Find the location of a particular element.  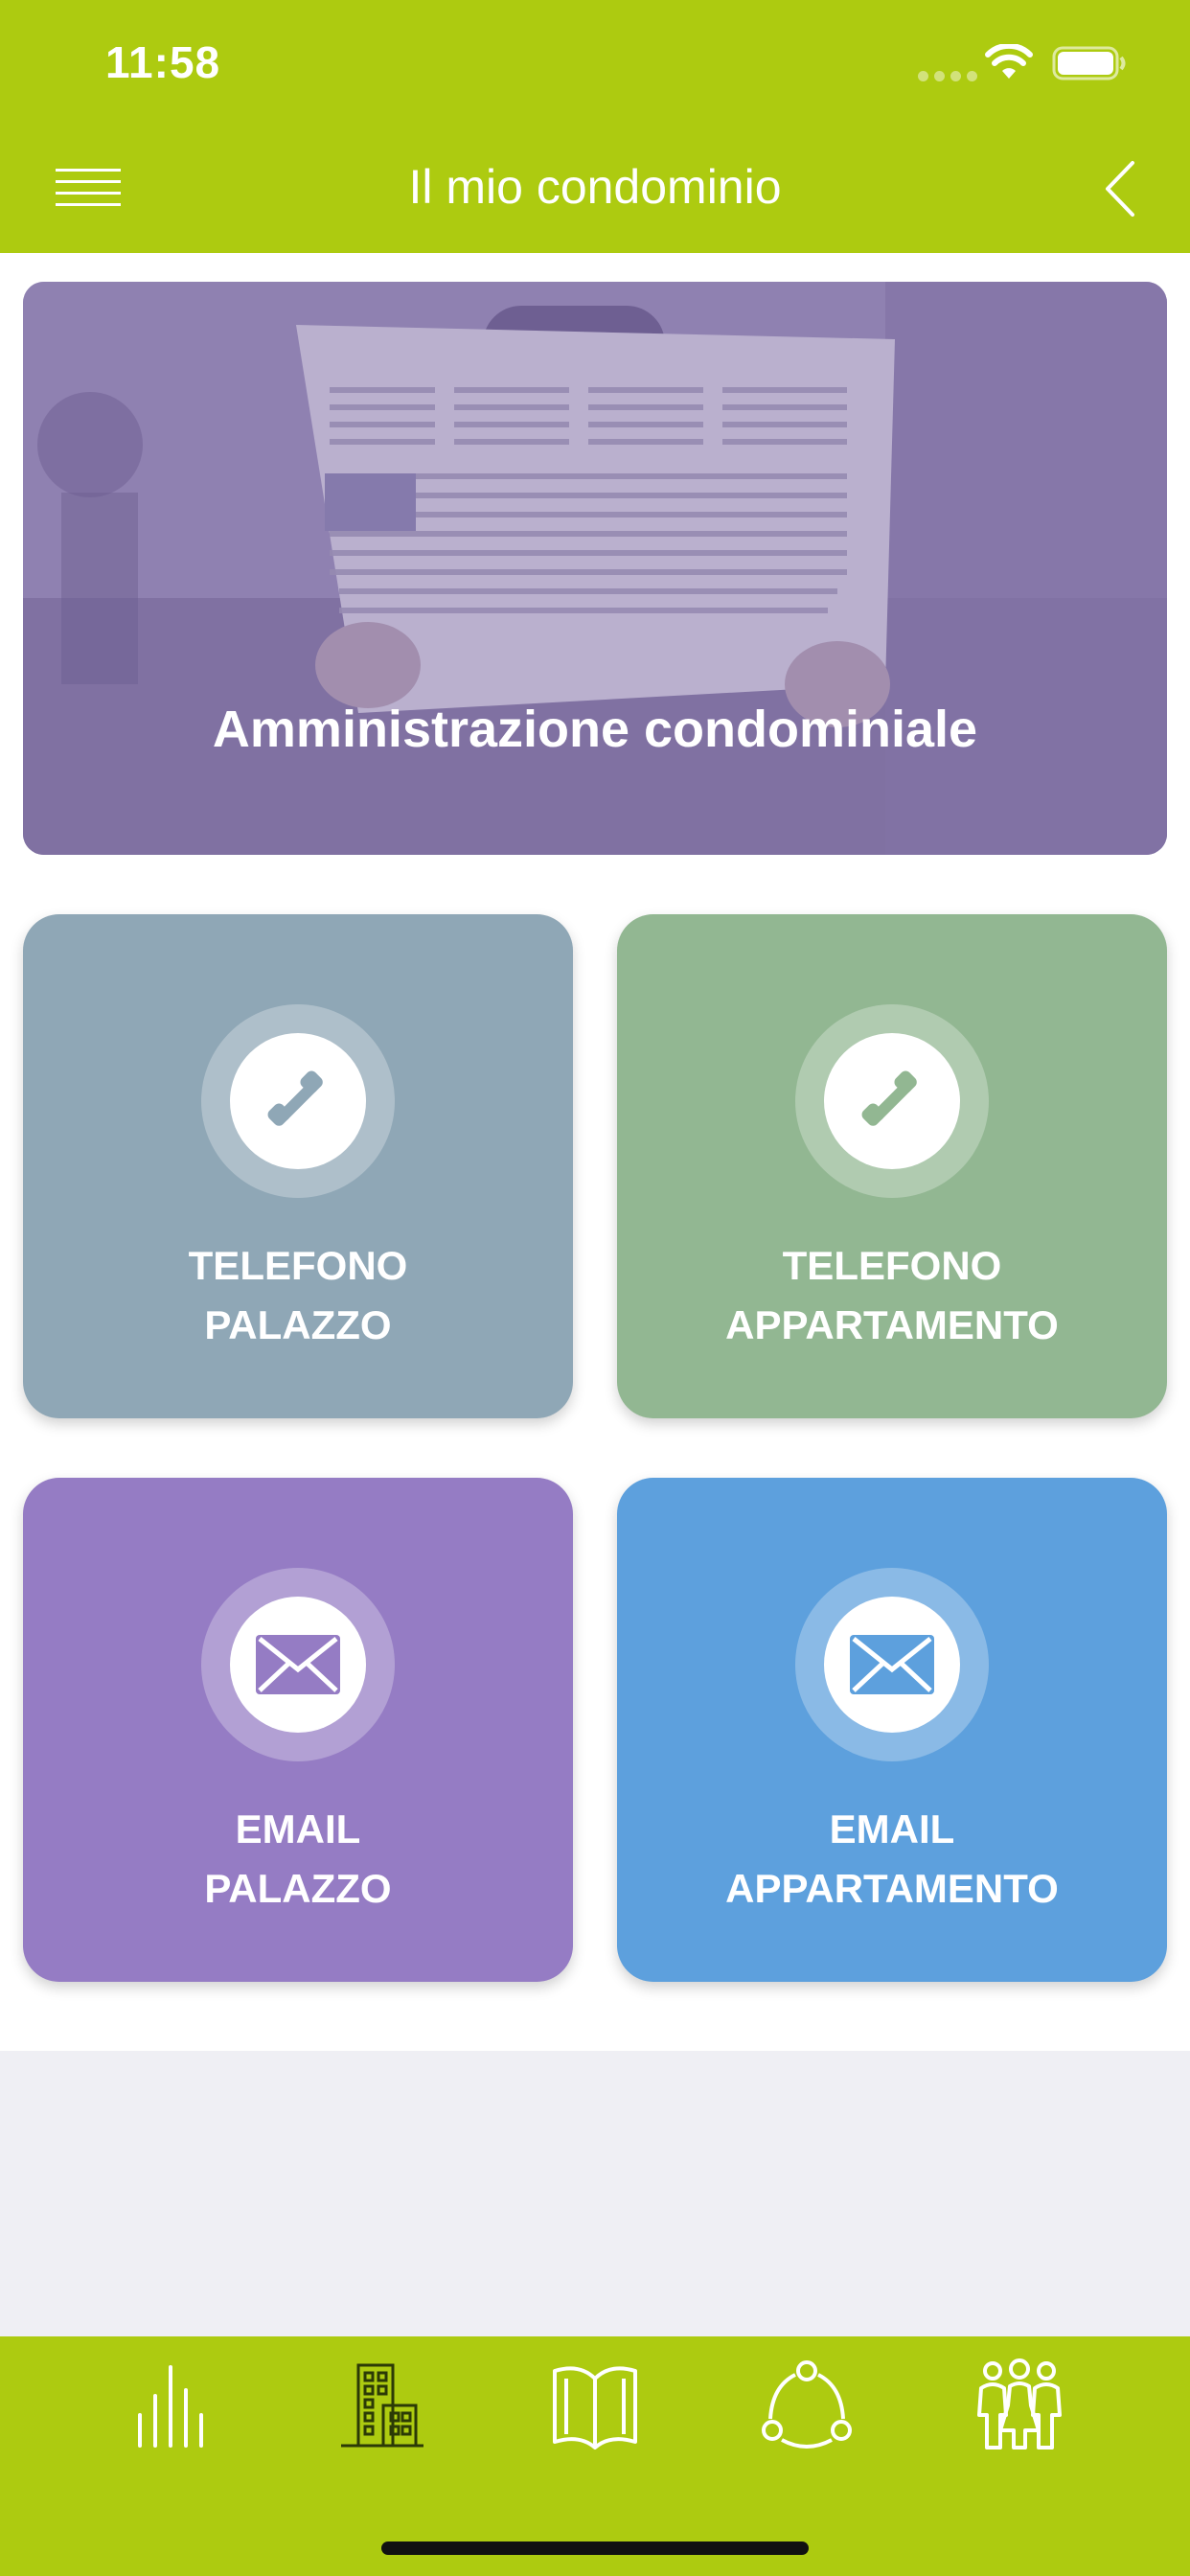

home-indicator is located at coordinates (595, 2548).